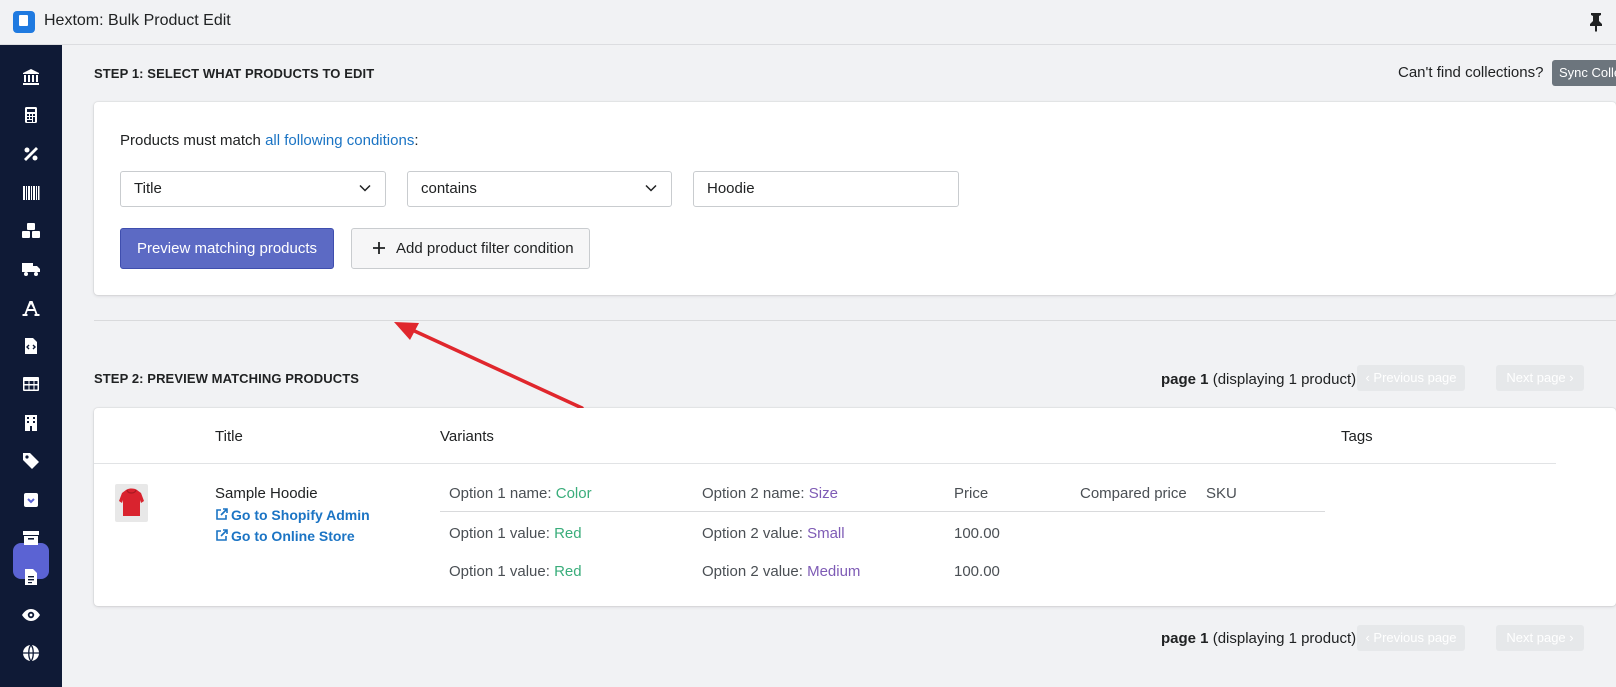 The width and height of the screenshot is (1616, 687). What do you see at coordinates (31, 384) in the screenshot?
I see `table-icon` at bounding box center [31, 384].